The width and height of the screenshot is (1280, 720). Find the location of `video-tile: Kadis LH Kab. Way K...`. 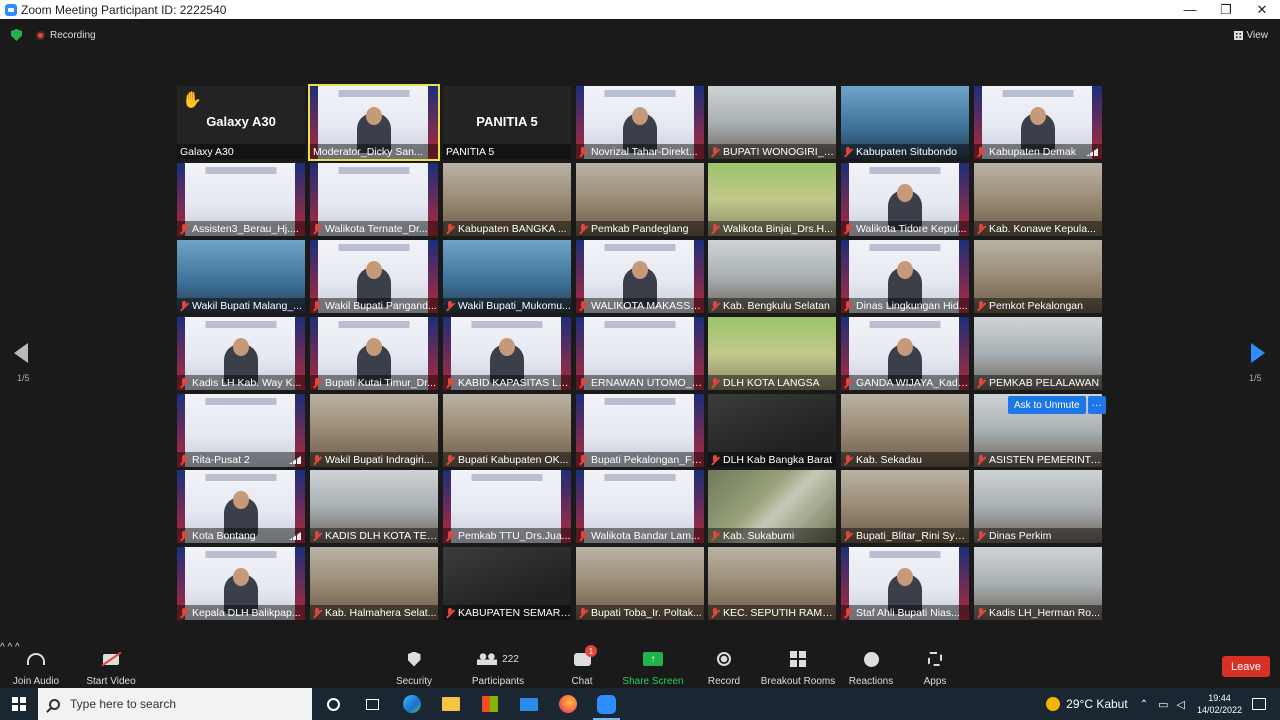

video-tile: Kadis LH Kab. Way K... is located at coordinates (241, 353).